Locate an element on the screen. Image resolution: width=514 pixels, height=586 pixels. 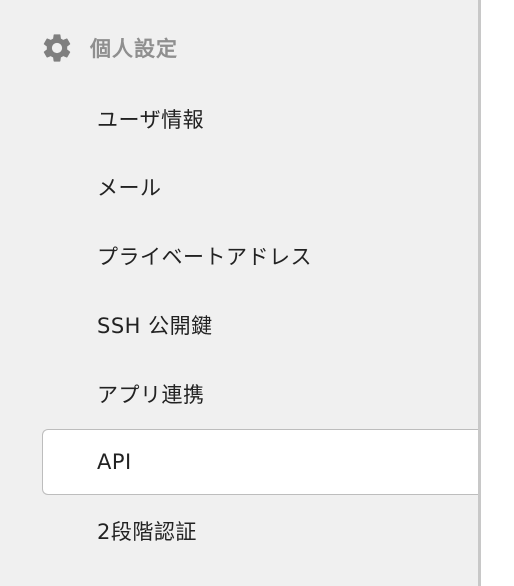
sidebar-item-private-address: プライベートアドレス is located at coordinates (264, 256).